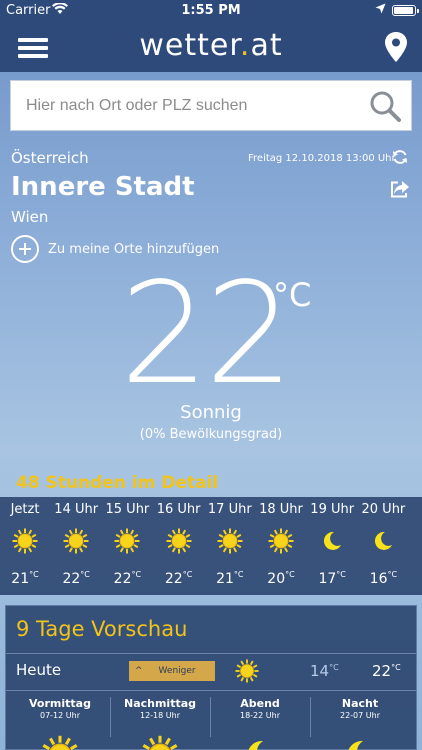  What do you see at coordinates (50, 158) in the screenshot?
I see `country-label: Österreich` at bounding box center [50, 158].